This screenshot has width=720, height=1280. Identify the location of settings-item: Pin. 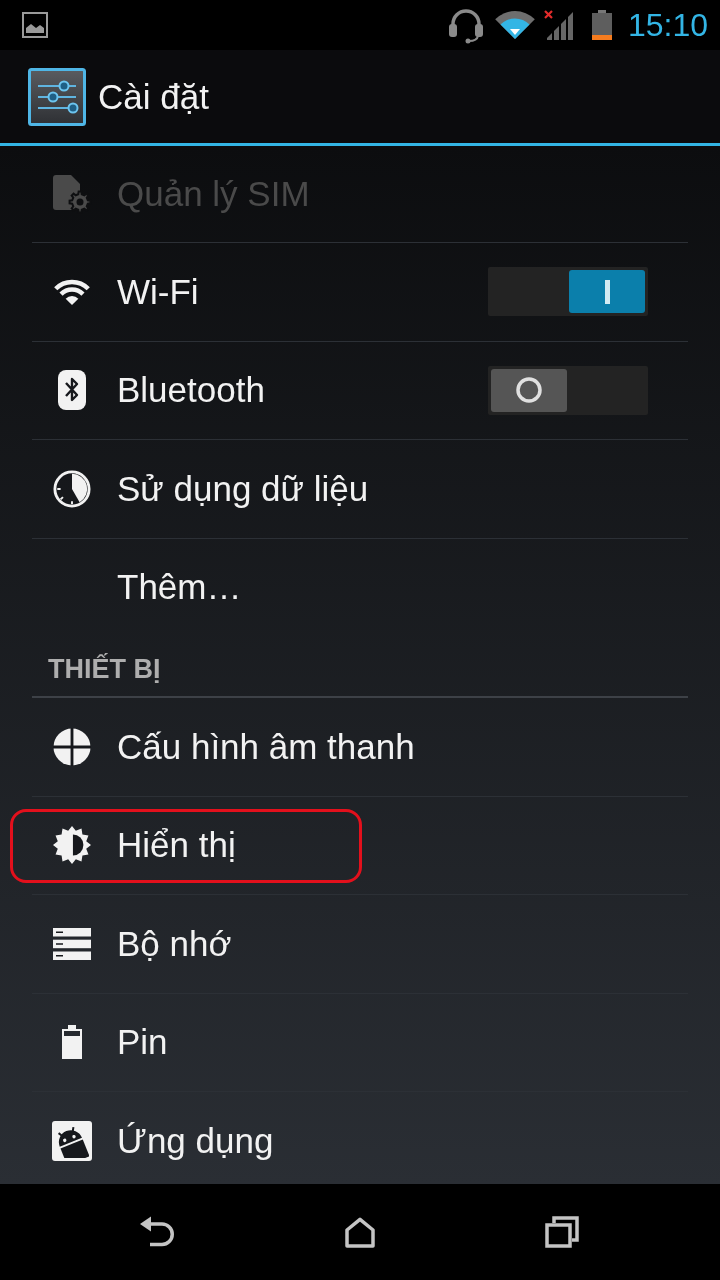
(360, 1042).